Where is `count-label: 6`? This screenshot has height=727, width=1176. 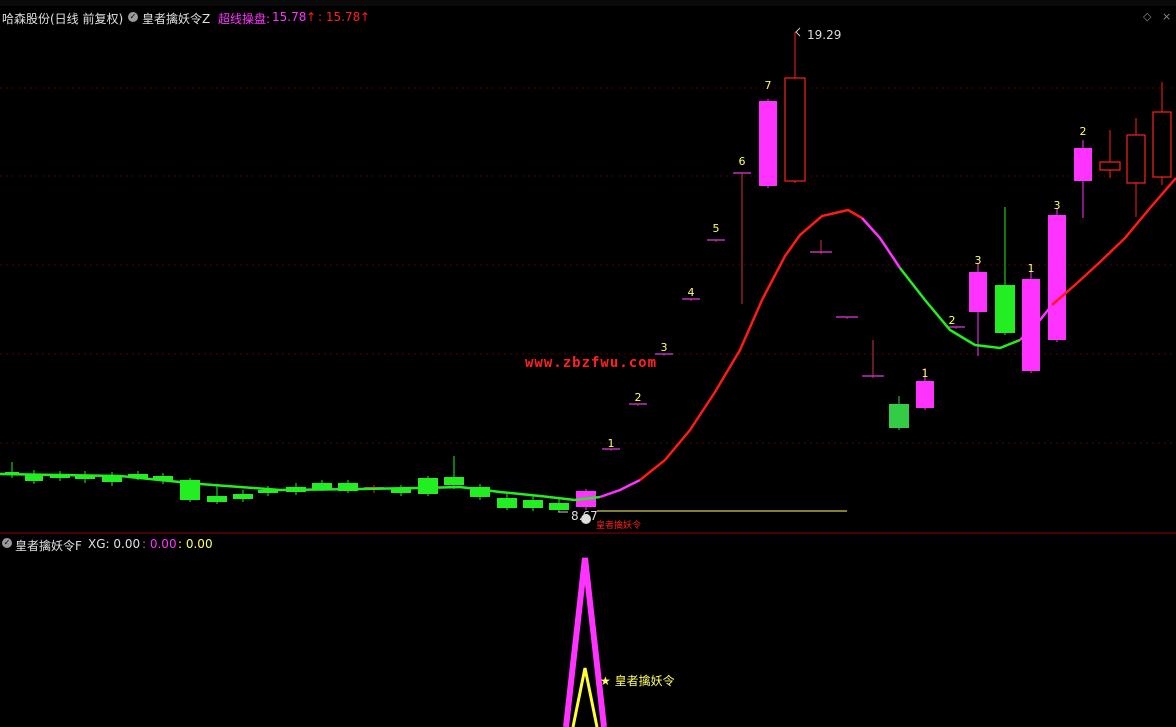 count-label: 6 is located at coordinates (742, 161).